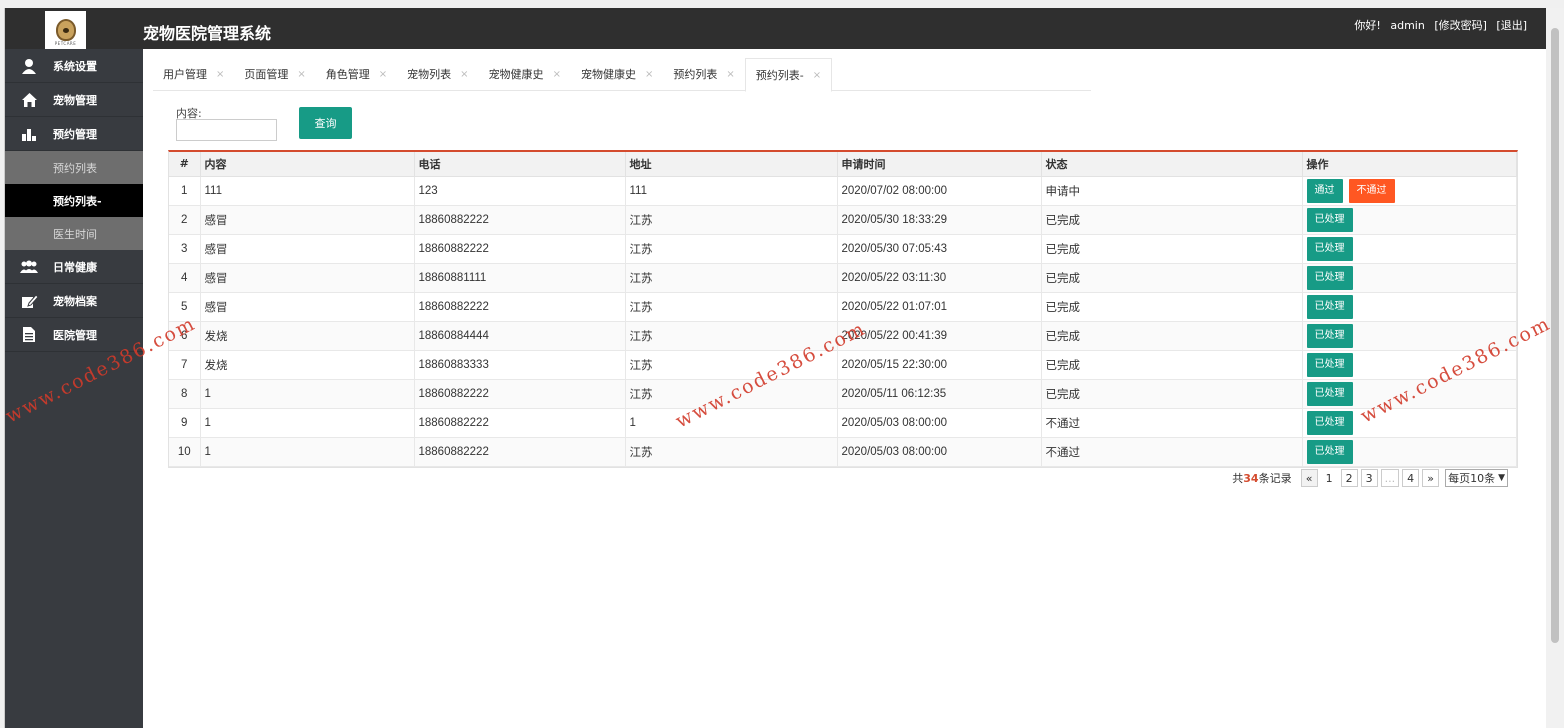 The height and width of the screenshot is (728, 1564). I want to click on sidebar-item-pet-management: 宠物管理, so click(74, 100).